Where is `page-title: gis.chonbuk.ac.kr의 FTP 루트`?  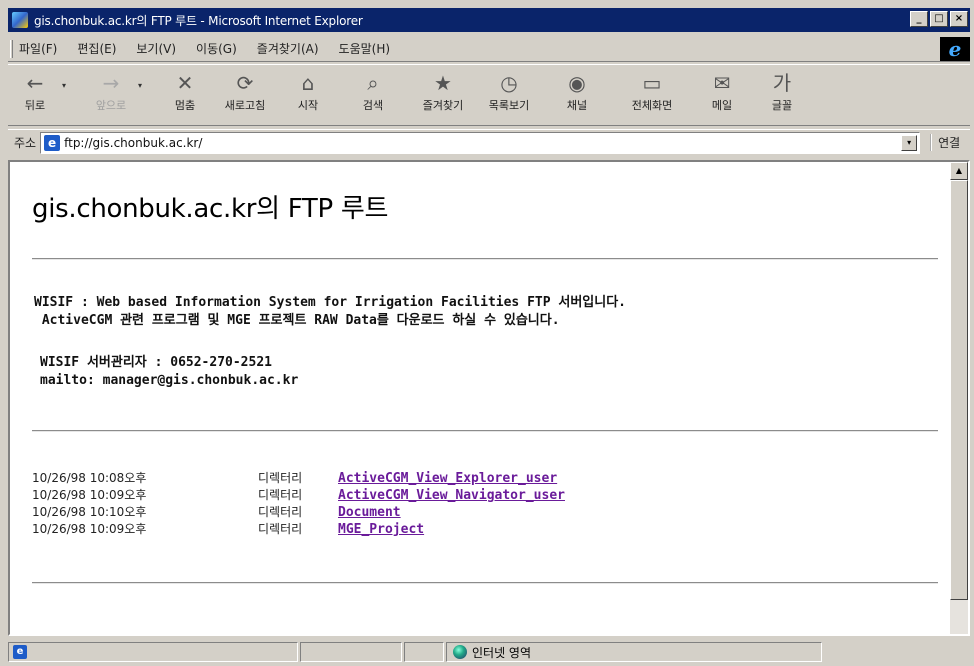
page-title: gis.chonbuk.ac.kr의 FTP 루트 is located at coordinates (210, 209).